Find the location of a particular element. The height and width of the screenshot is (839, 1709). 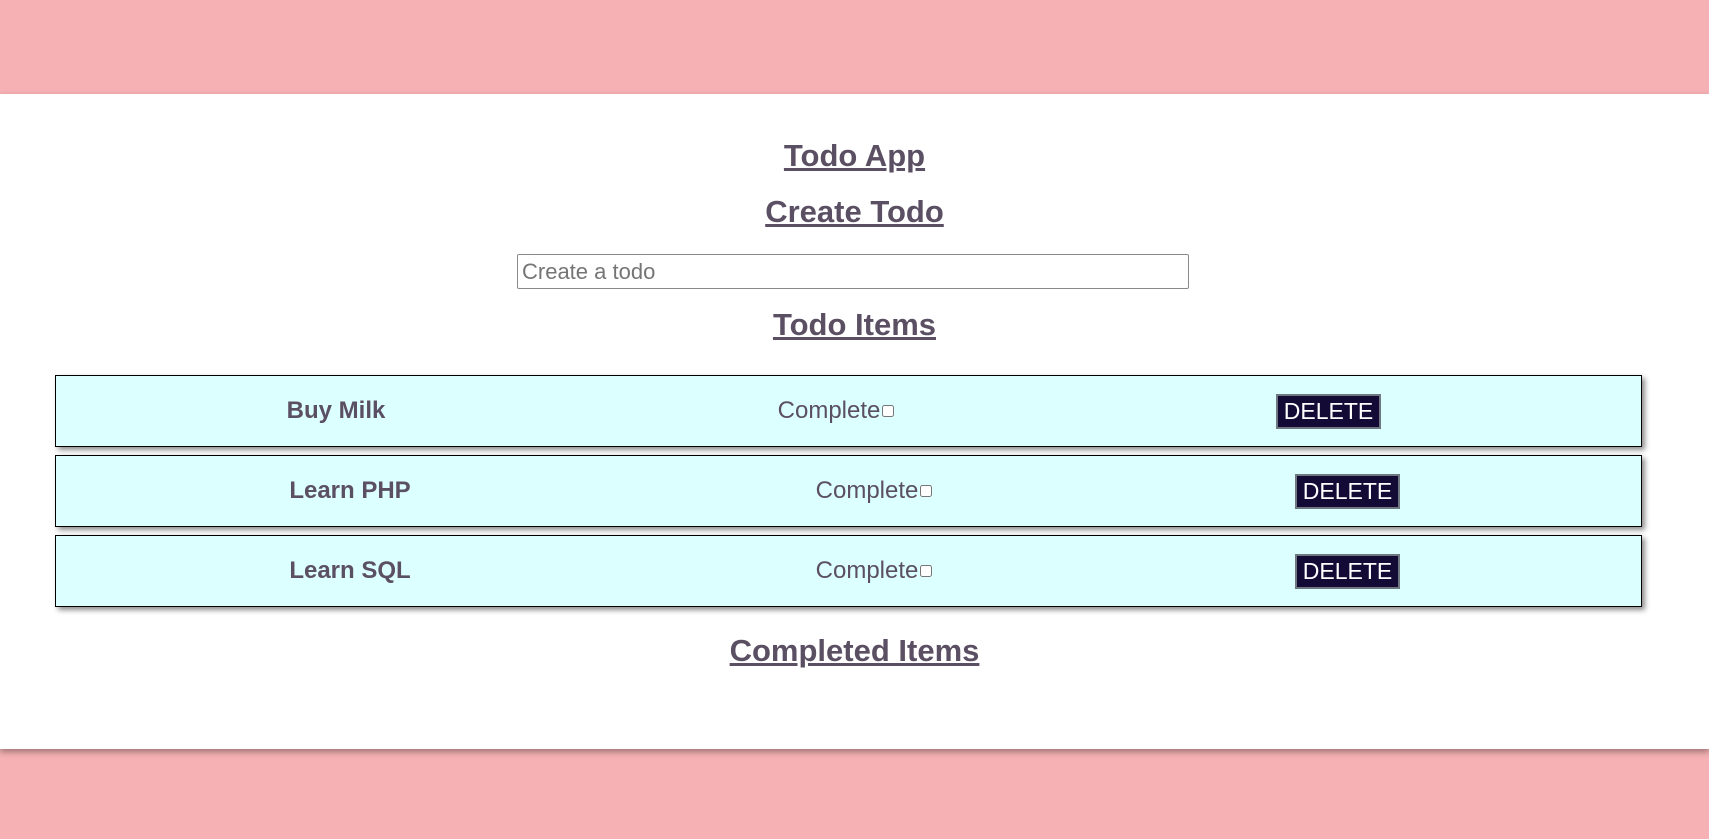

todo-title: Learn SQL is located at coordinates (350, 570).